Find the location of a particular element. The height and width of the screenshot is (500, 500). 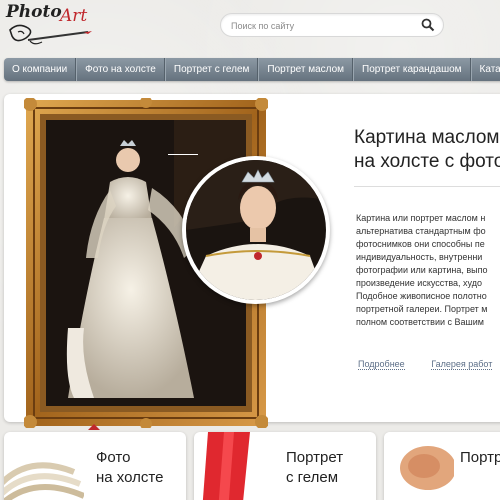

card-gel-portrait: Портрет с гелем is located at coordinates (285, 466).